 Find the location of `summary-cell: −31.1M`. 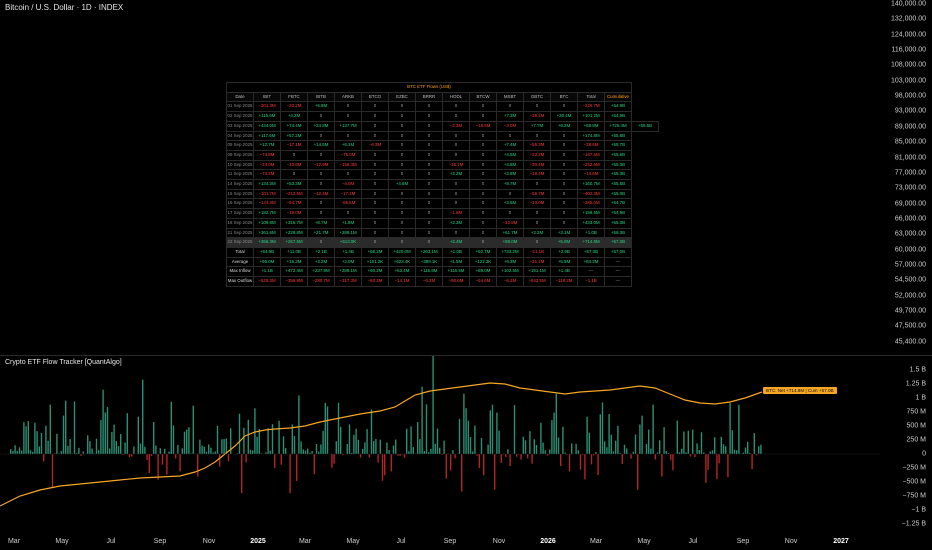

summary-cell: −31.1M is located at coordinates (537, 262).